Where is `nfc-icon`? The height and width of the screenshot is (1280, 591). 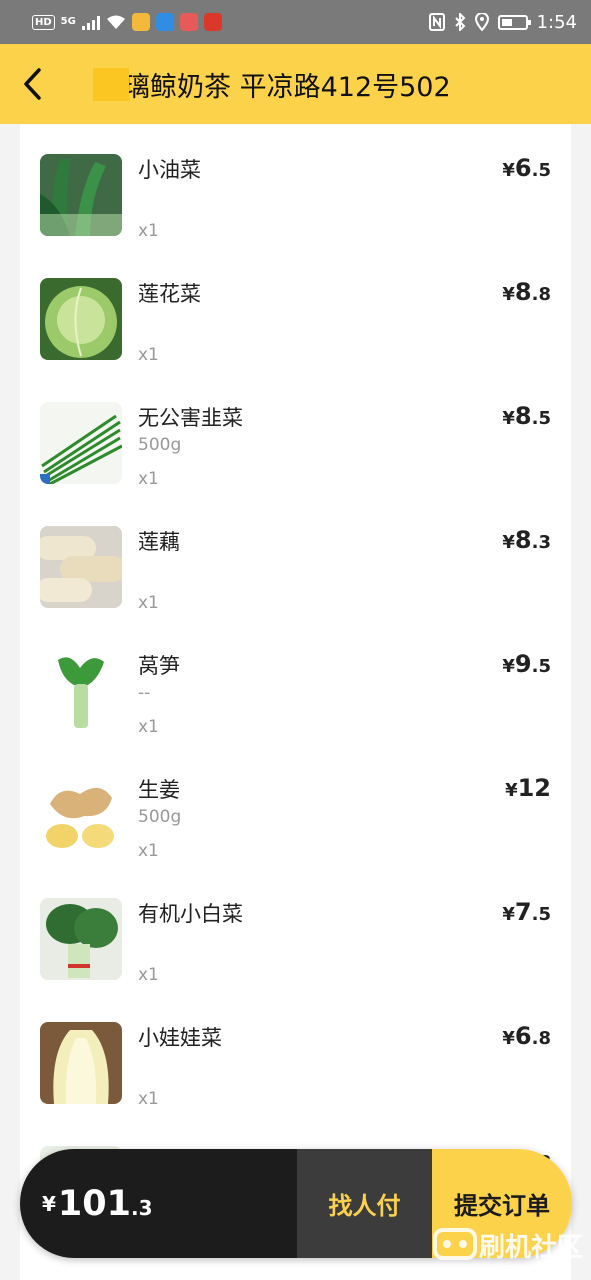 nfc-icon is located at coordinates (436, 22).